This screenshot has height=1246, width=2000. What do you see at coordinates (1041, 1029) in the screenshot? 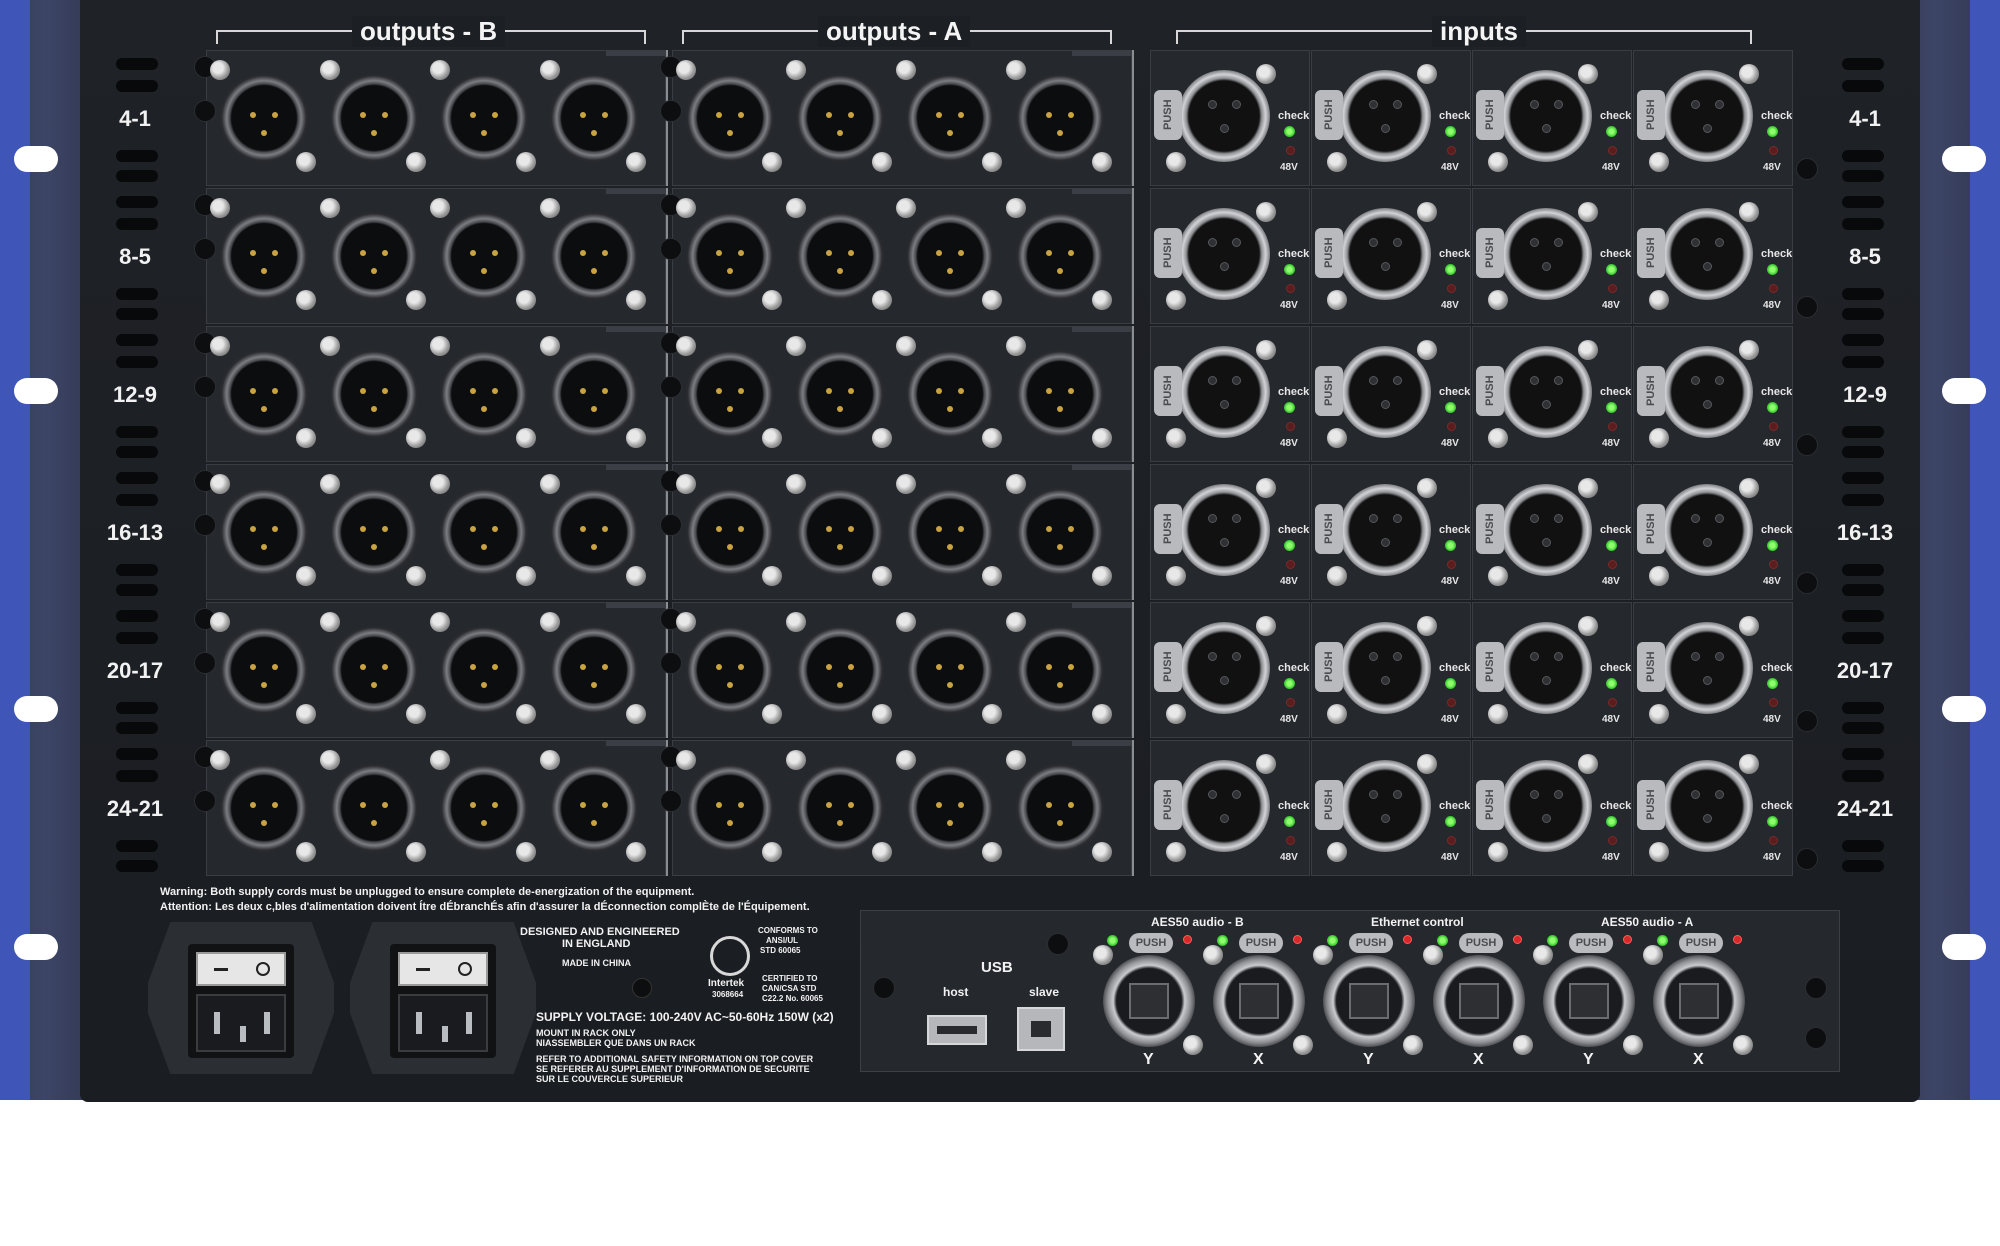
I see `usb-slave-port` at bounding box center [1041, 1029].